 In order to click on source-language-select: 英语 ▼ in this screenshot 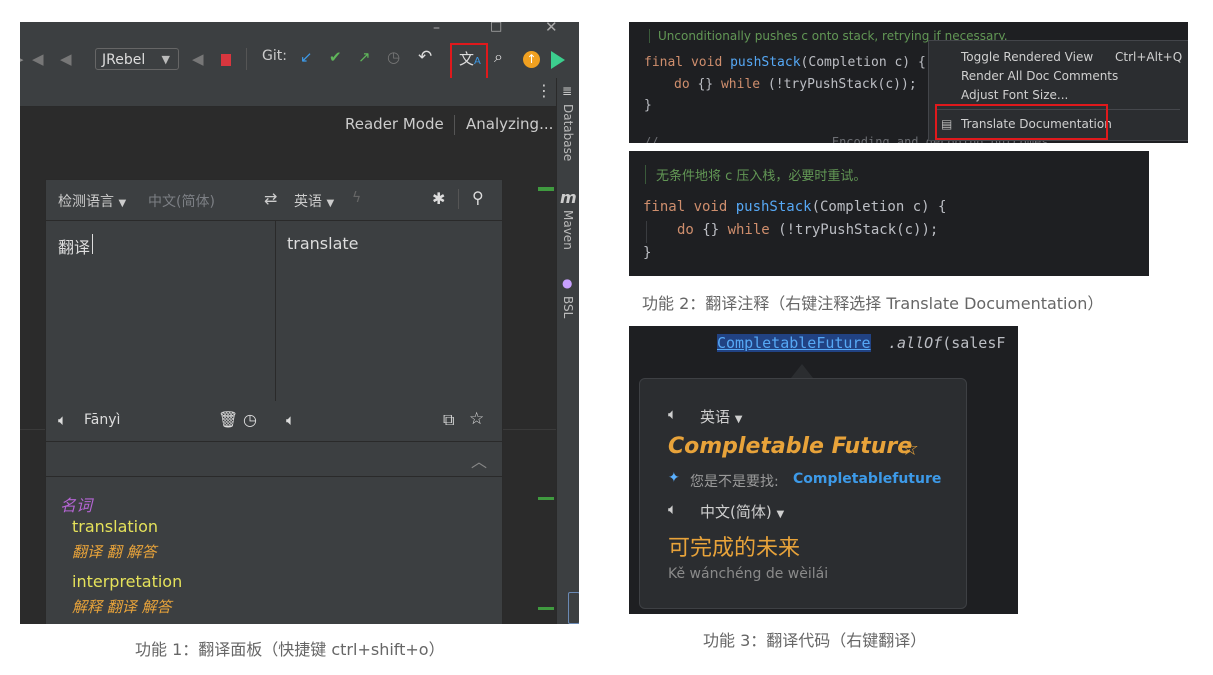, I will do `click(721, 416)`.